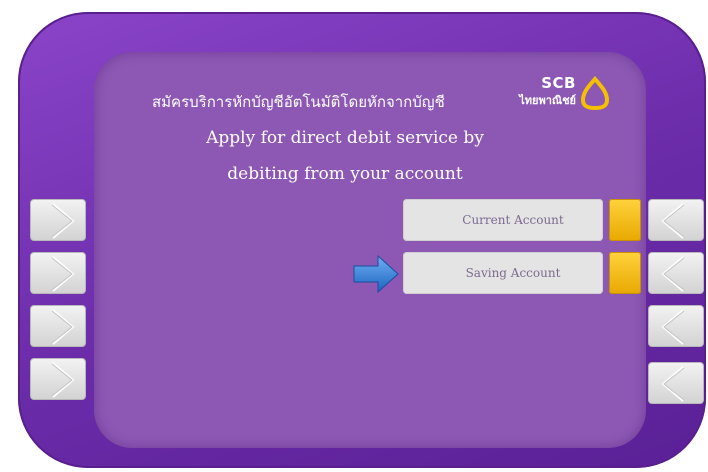 This screenshot has width=708, height=472. I want to click on saving-account-button: Saving Account, so click(503, 273).